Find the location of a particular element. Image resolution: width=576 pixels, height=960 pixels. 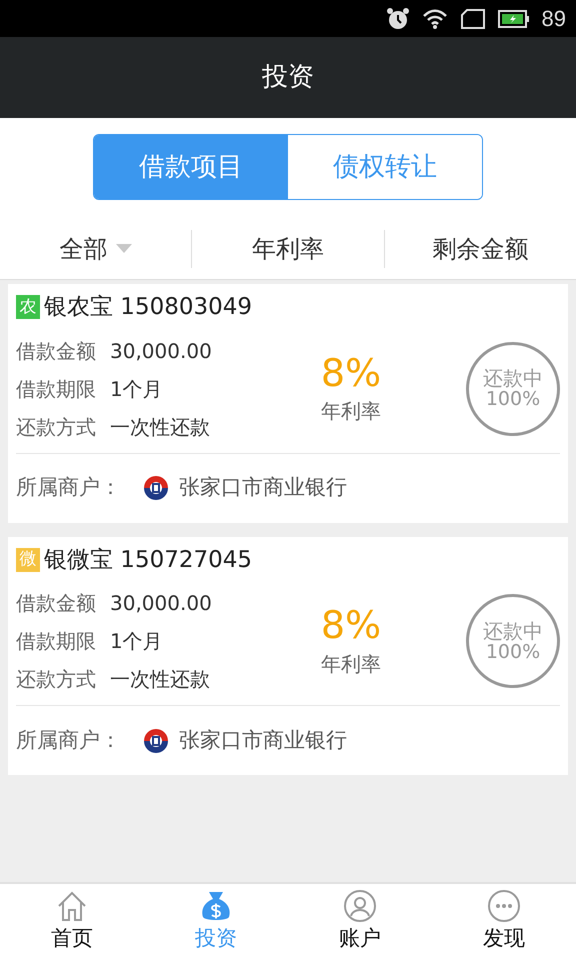

nav-tab: 发现 is located at coordinates (504, 922).